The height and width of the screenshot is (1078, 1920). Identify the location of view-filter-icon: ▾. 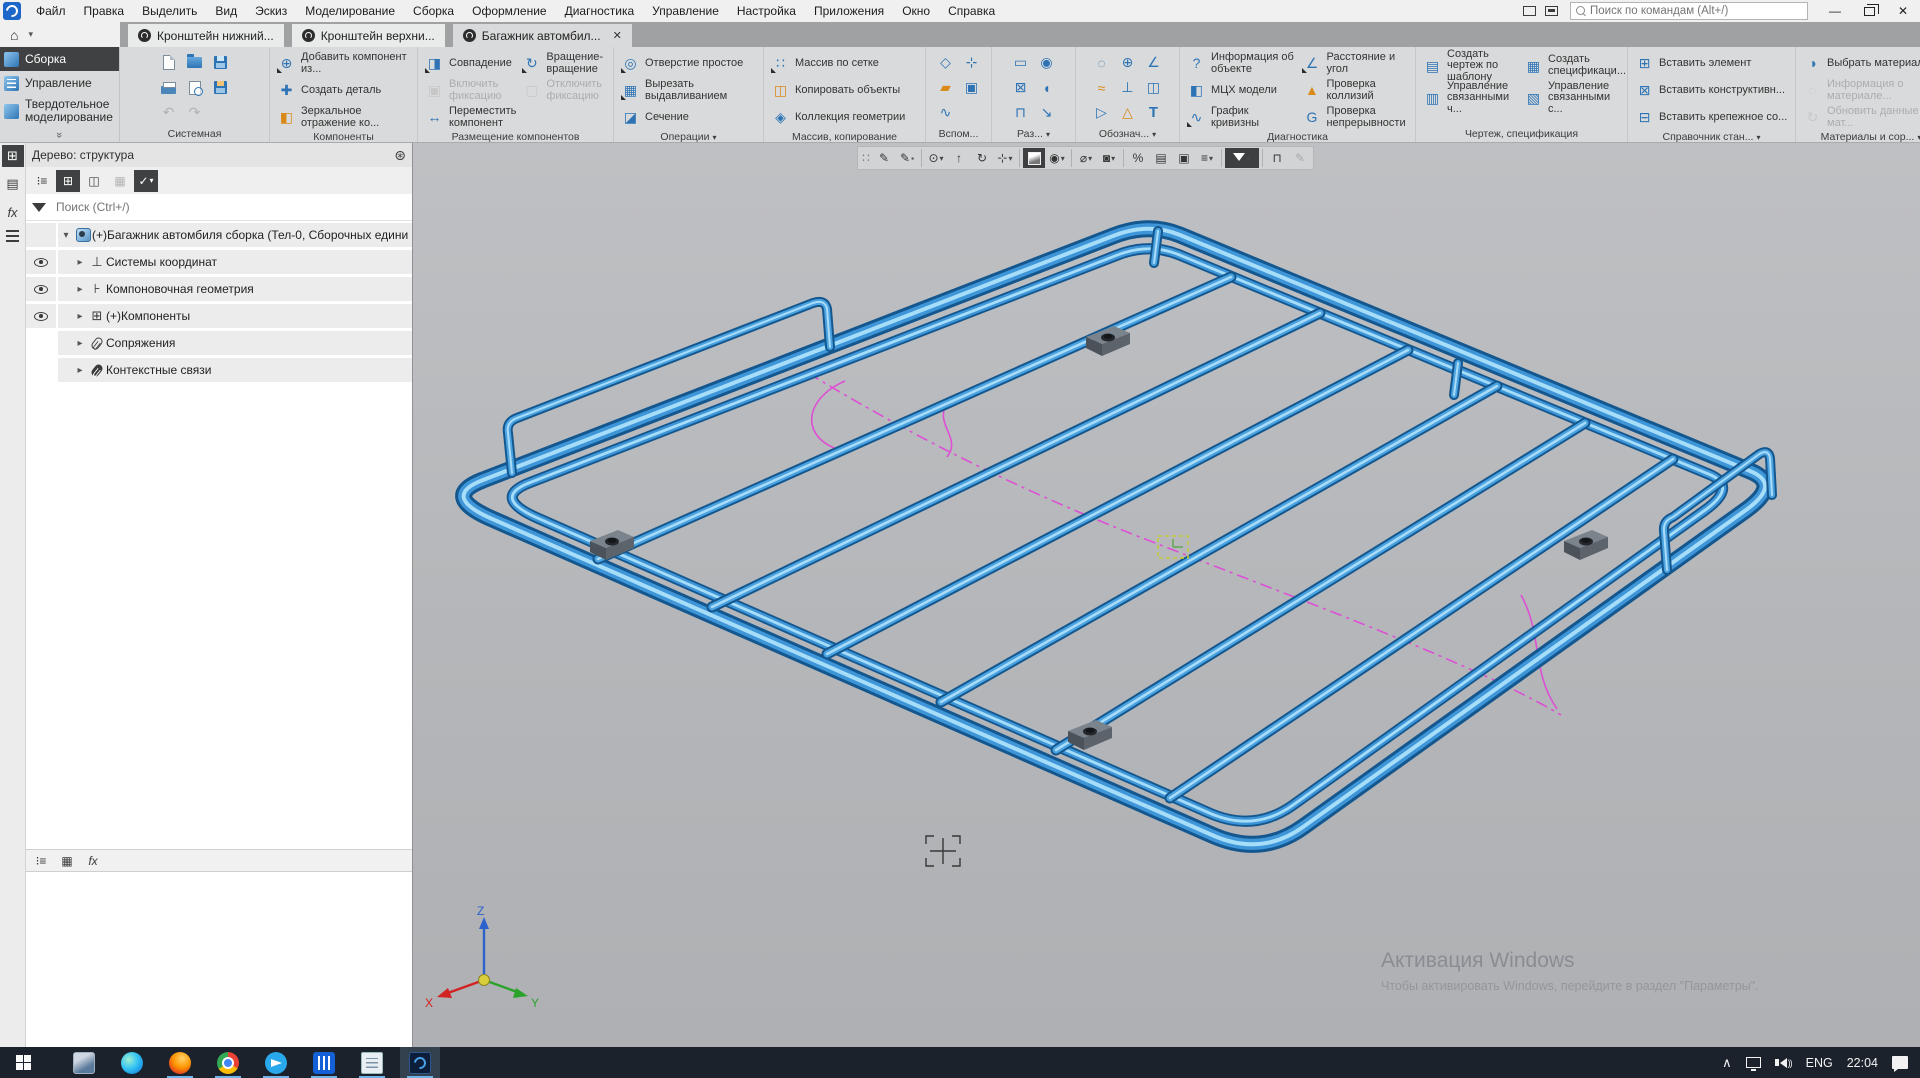
(1242, 158).